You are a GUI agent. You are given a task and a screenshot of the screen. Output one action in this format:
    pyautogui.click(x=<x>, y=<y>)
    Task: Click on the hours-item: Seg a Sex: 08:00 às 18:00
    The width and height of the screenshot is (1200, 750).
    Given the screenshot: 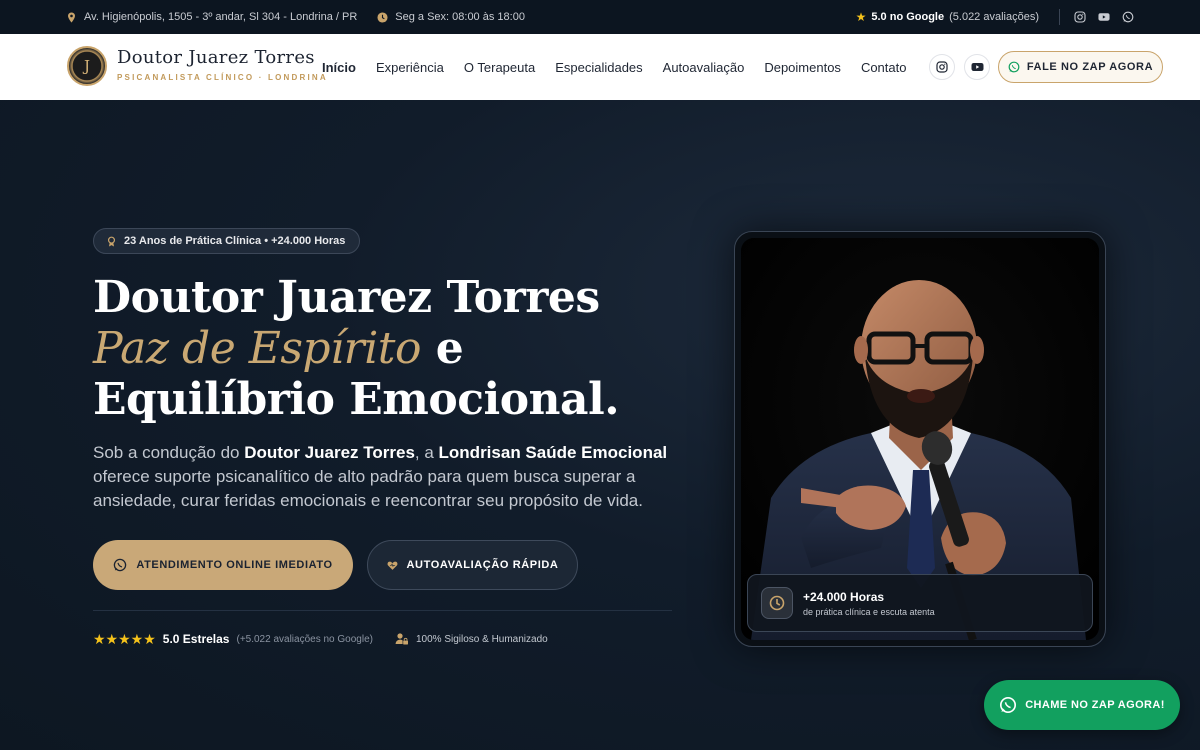 What is the action you would take?
    pyautogui.click(x=451, y=17)
    